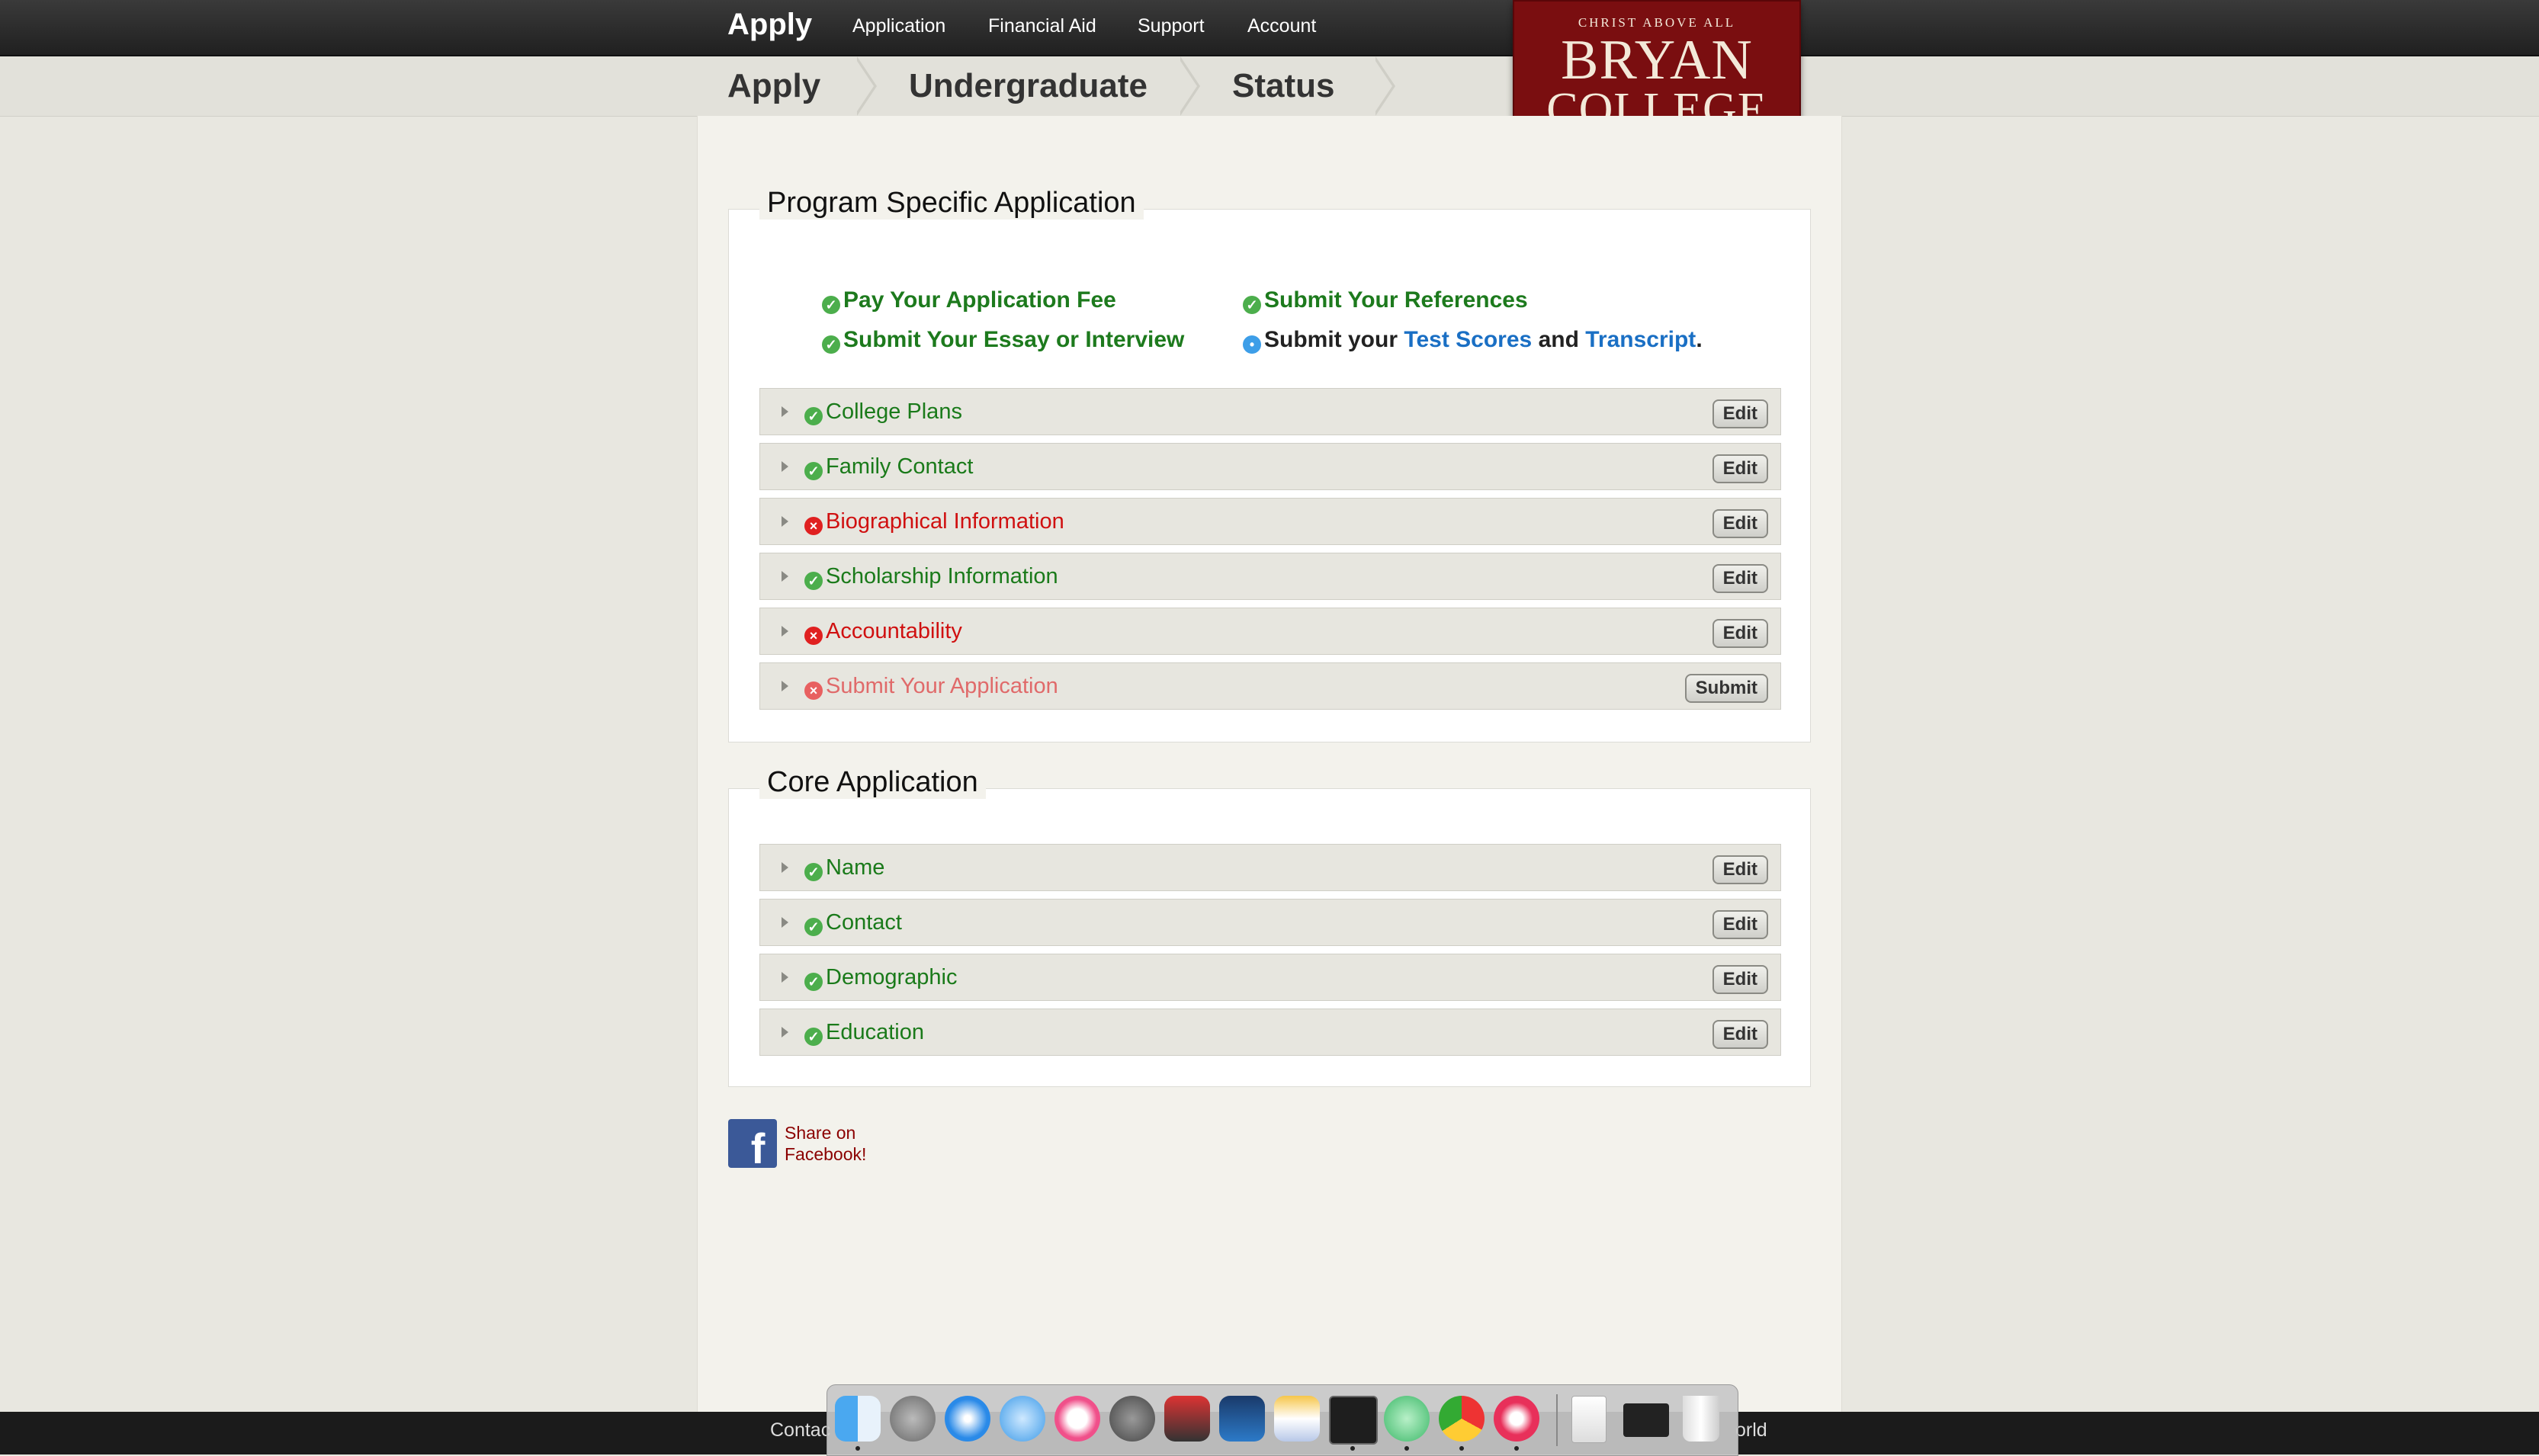 This screenshot has height=1456, width=2539. I want to click on section-label: ✓ Demographic, so click(880, 978).